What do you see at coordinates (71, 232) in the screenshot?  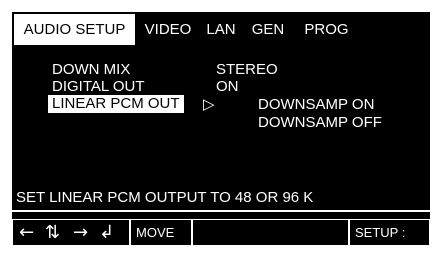 I see `navigation-arrows: ← ⇅ → ↲` at bounding box center [71, 232].